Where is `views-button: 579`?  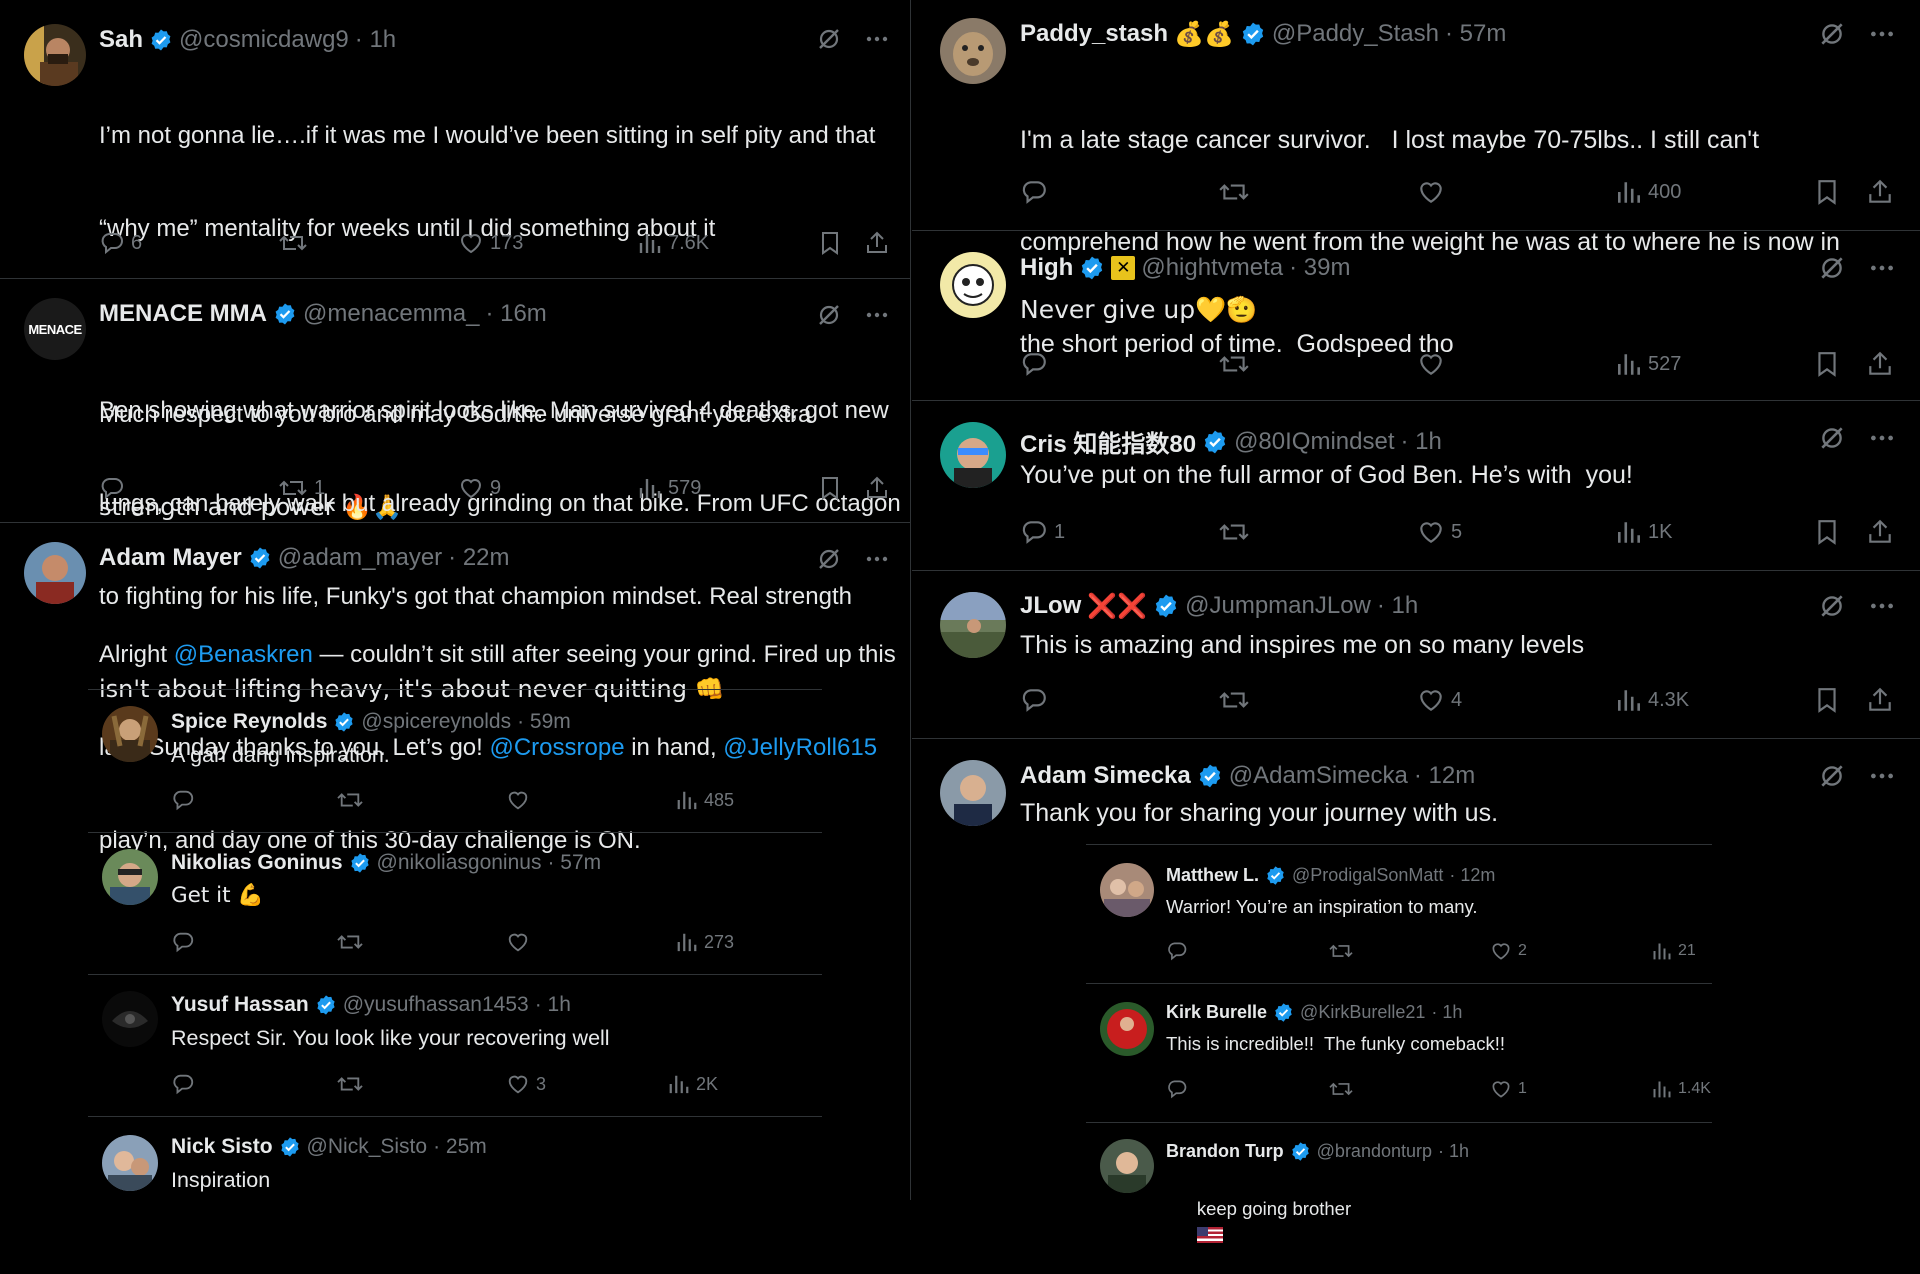
views-button: 579 is located at coordinates (669, 488).